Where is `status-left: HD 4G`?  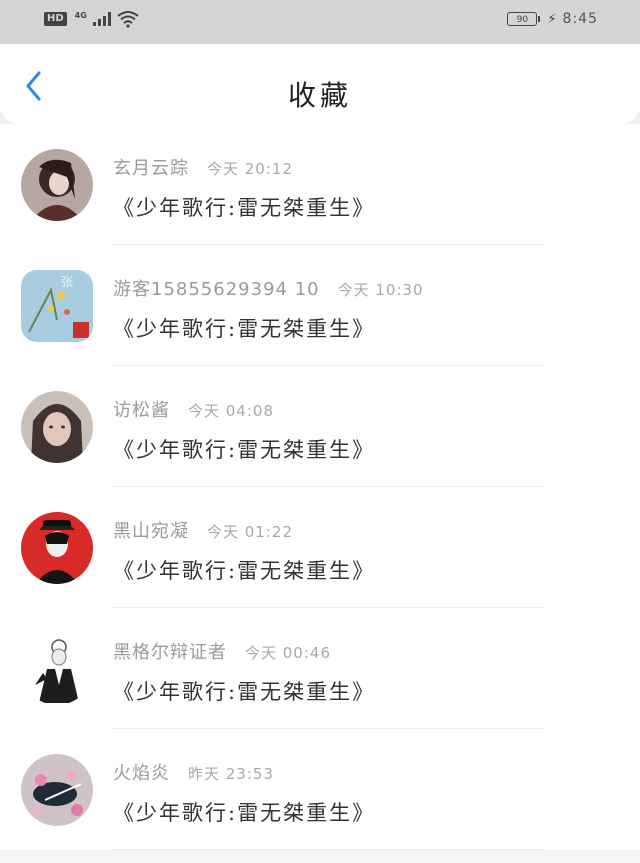
status-left: HD 4G is located at coordinates (91, 19).